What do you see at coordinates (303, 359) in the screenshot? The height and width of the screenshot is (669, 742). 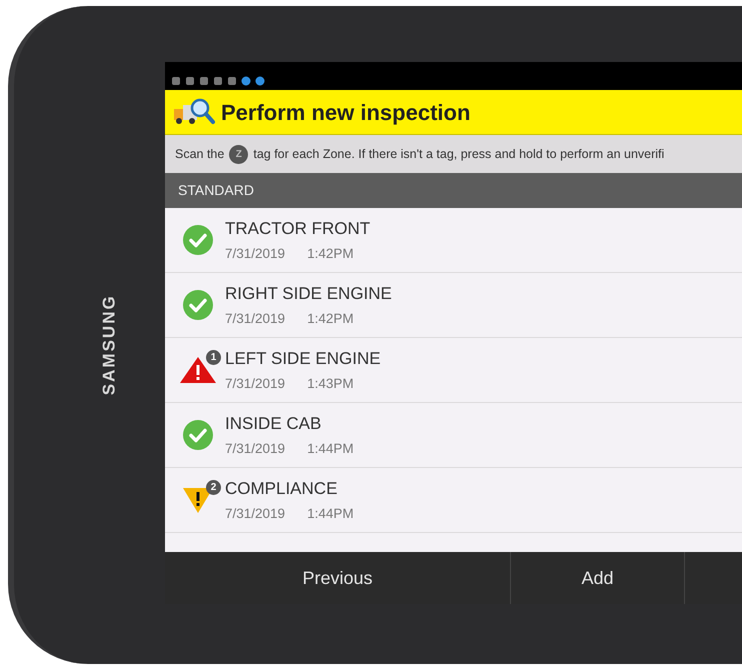 I see `zone-name: LEFT SIDE ENGINE` at bounding box center [303, 359].